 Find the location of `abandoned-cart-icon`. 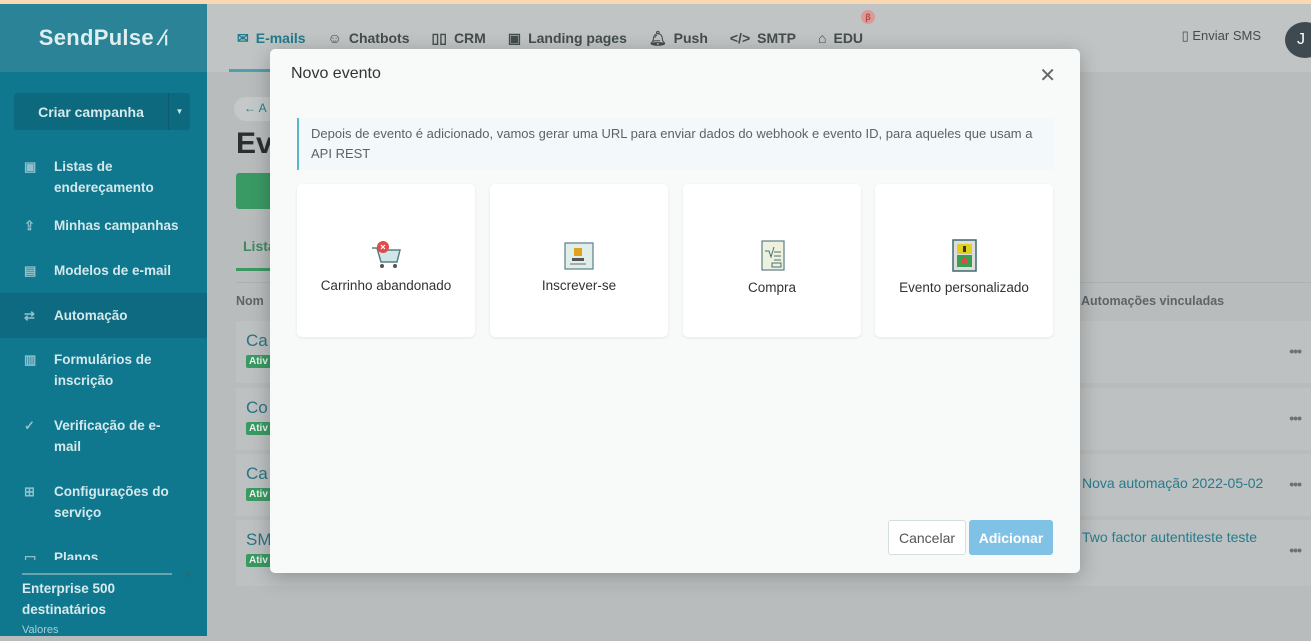

abandoned-cart-icon is located at coordinates (386, 254).